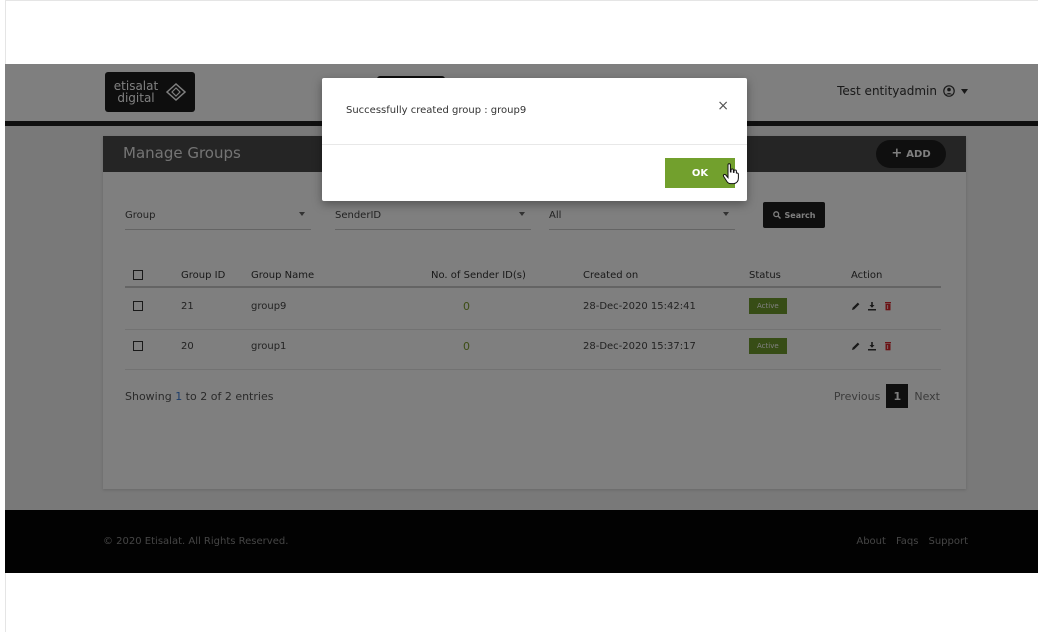 This screenshot has height=632, width=1038. What do you see at coordinates (534, 144) in the screenshot?
I see `dialog-divider` at bounding box center [534, 144].